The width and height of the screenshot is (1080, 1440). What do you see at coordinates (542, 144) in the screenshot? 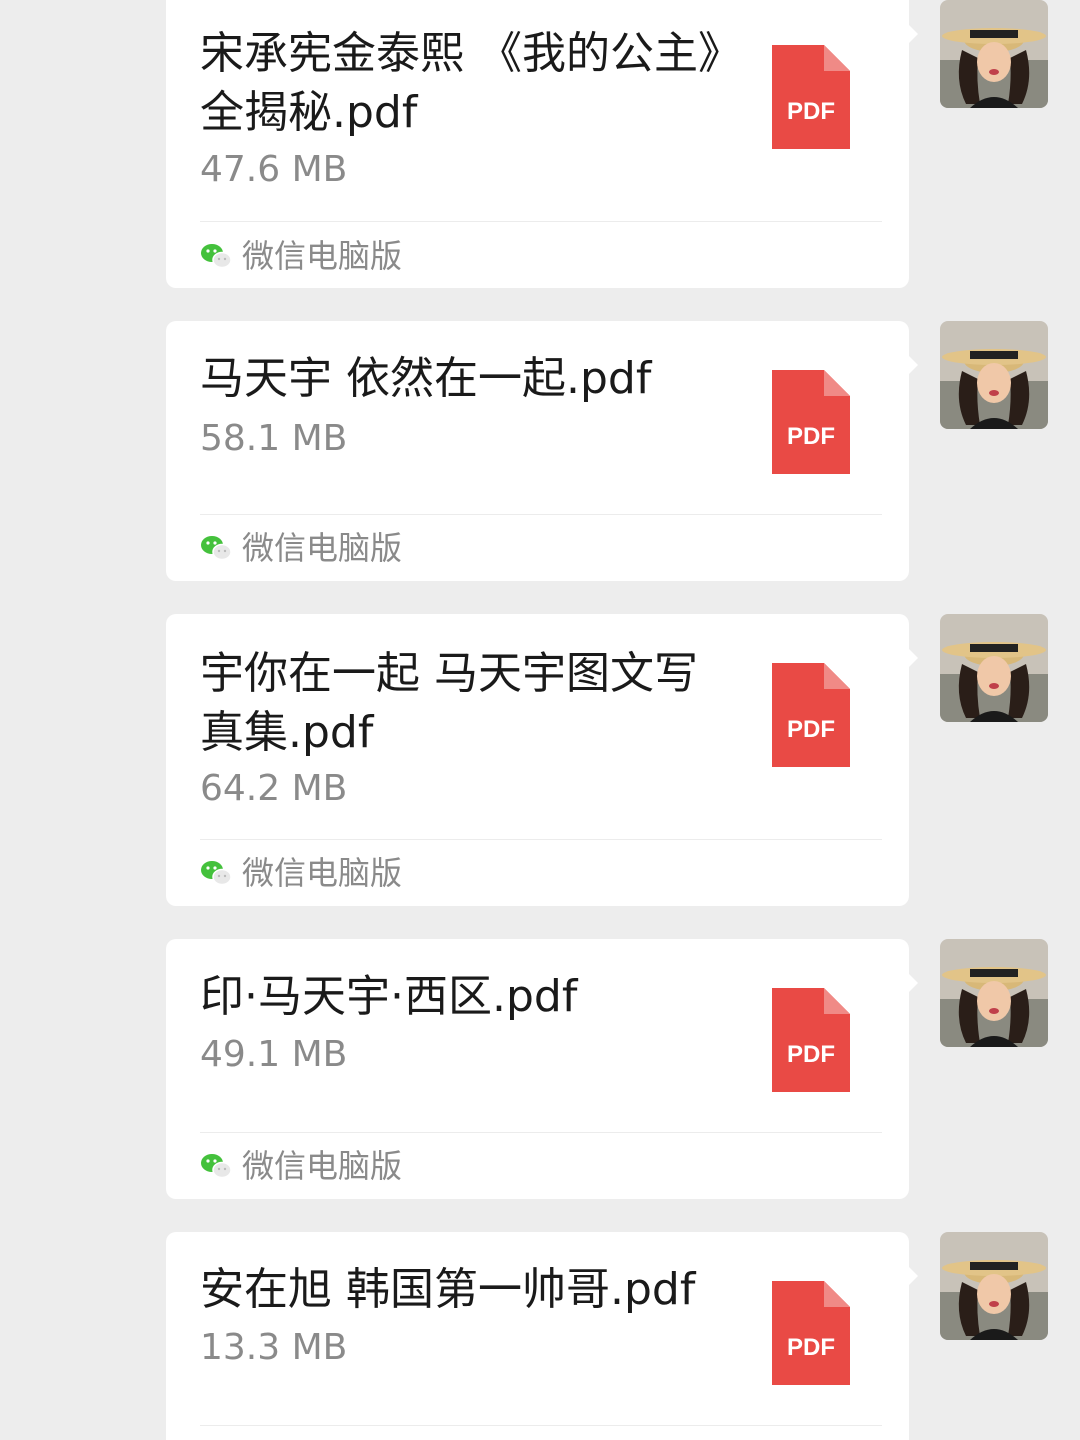
I see `file-message-bubble: 宋承宪金泰熙 《我的公主》全揭秘.pdf 47.6 MB PDF 微信电脑版` at bounding box center [542, 144].